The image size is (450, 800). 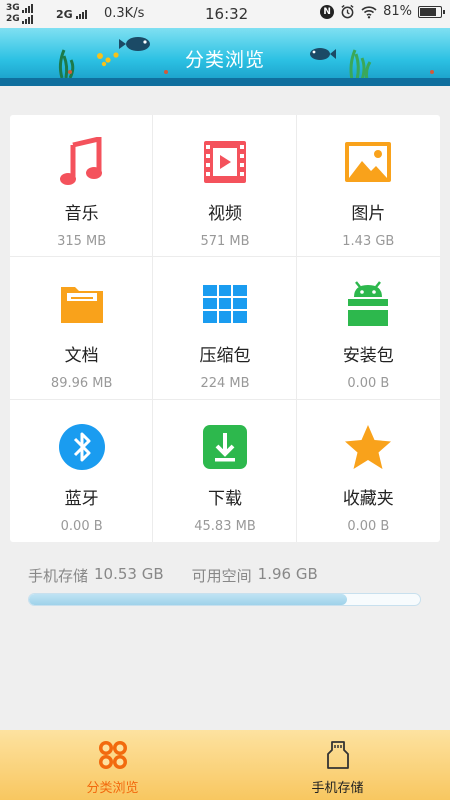 What do you see at coordinates (287, 574) in the screenshot?
I see `storage-available: 1.96 GB` at bounding box center [287, 574].